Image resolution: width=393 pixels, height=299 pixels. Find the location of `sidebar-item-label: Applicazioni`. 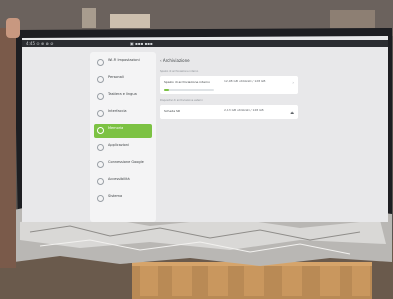

sidebar-item-label: Applicazioni is located at coordinates (118, 145).